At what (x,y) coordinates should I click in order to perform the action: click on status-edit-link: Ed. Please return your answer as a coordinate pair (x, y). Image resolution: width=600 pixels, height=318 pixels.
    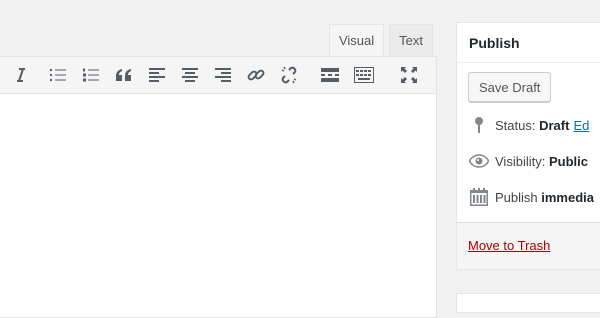
    Looking at the image, I should click on (581, 125).